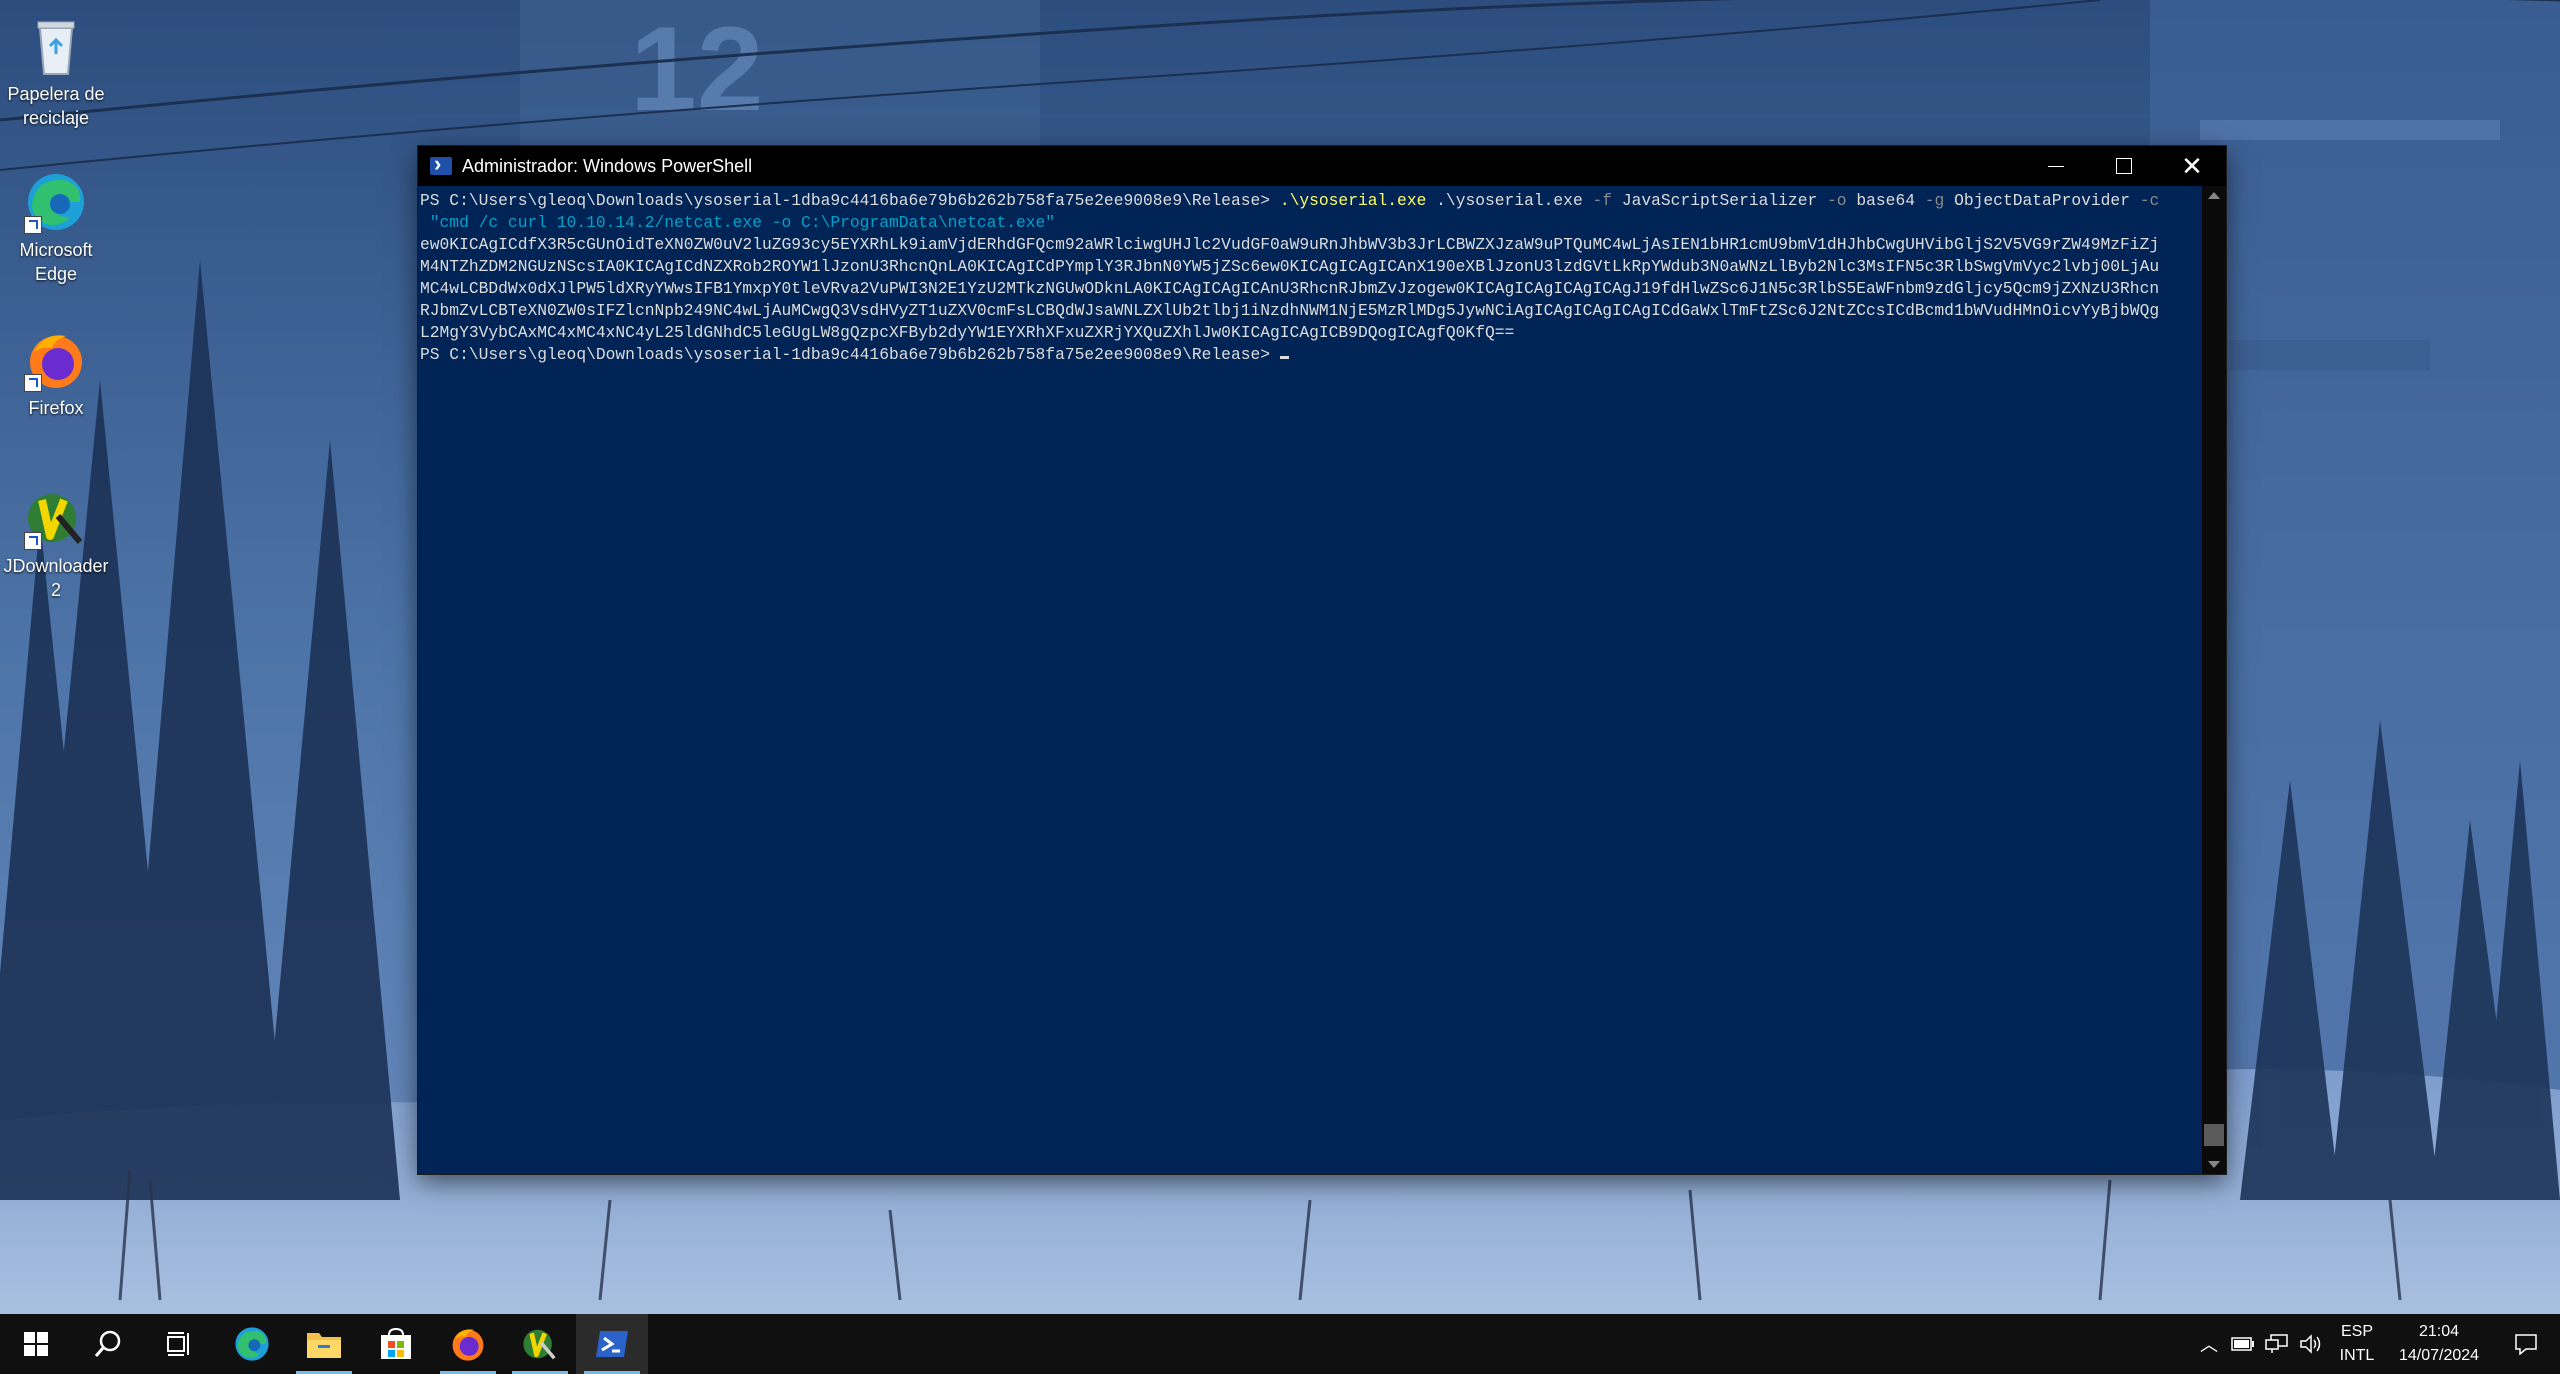  I want to click on folder-icon, so click(324, 1345).